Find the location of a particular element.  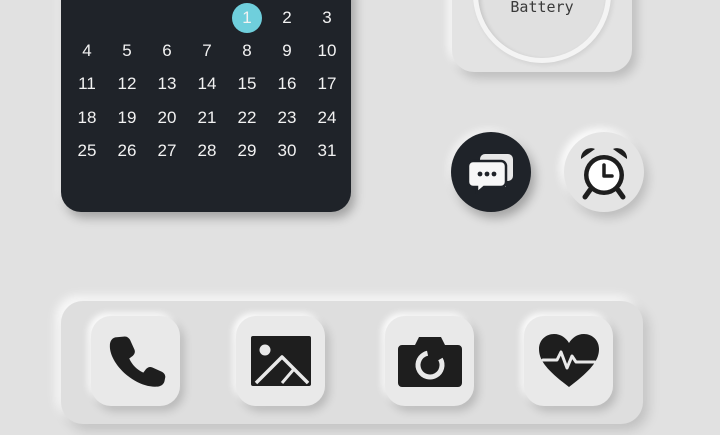

calendar-day: 30 is located at coordinates (287, 151).